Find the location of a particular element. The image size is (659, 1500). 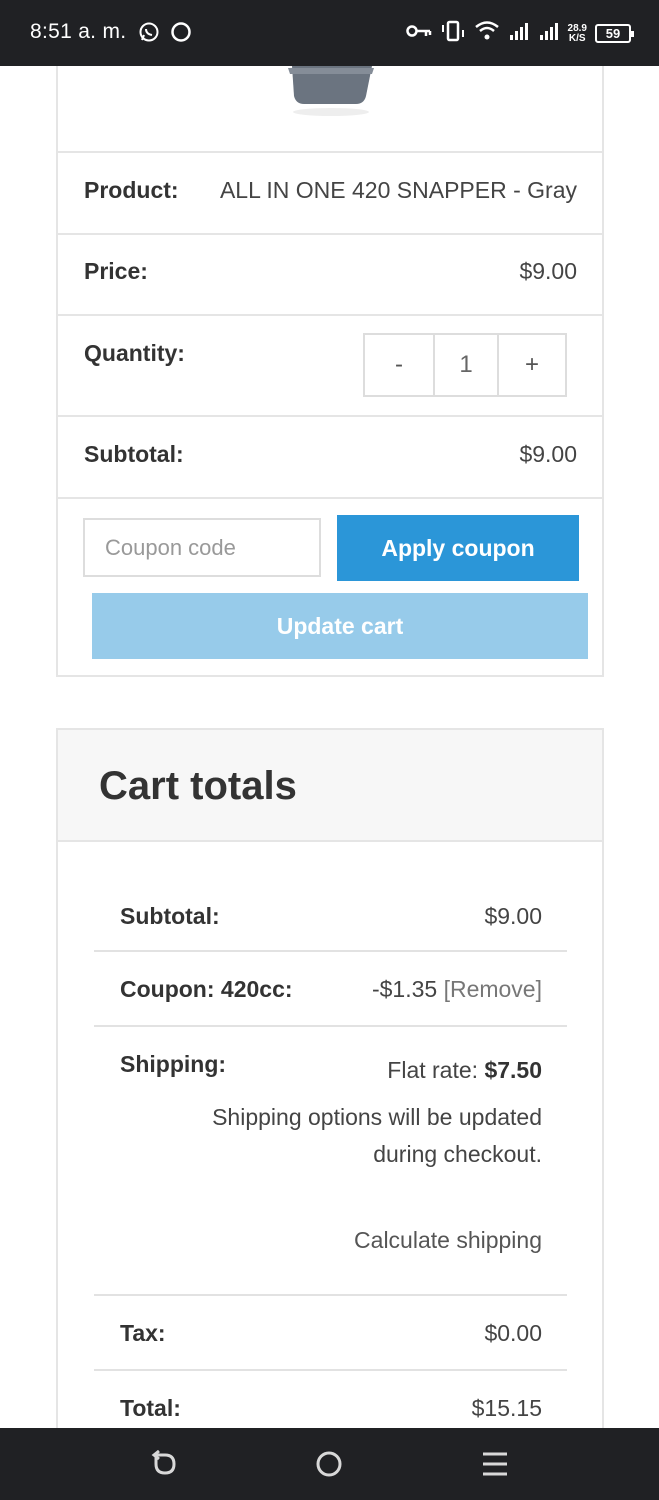

divider is located at coordinates (330, 498).